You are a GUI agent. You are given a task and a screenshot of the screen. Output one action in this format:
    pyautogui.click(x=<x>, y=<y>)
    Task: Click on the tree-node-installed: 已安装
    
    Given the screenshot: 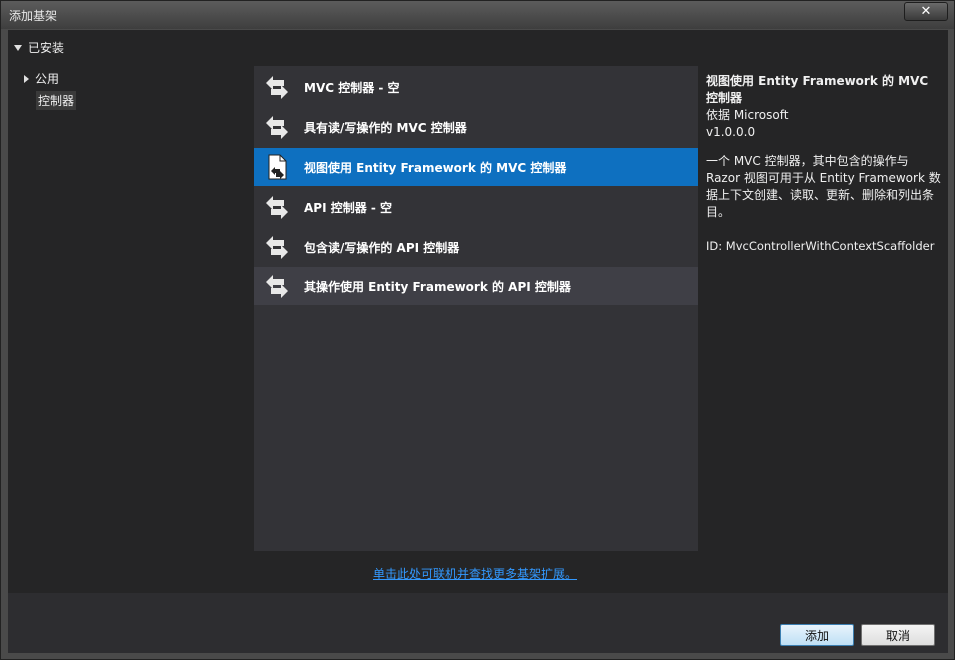 What is the action you would take?
    pyautogui.click(x=39, y=47)
    